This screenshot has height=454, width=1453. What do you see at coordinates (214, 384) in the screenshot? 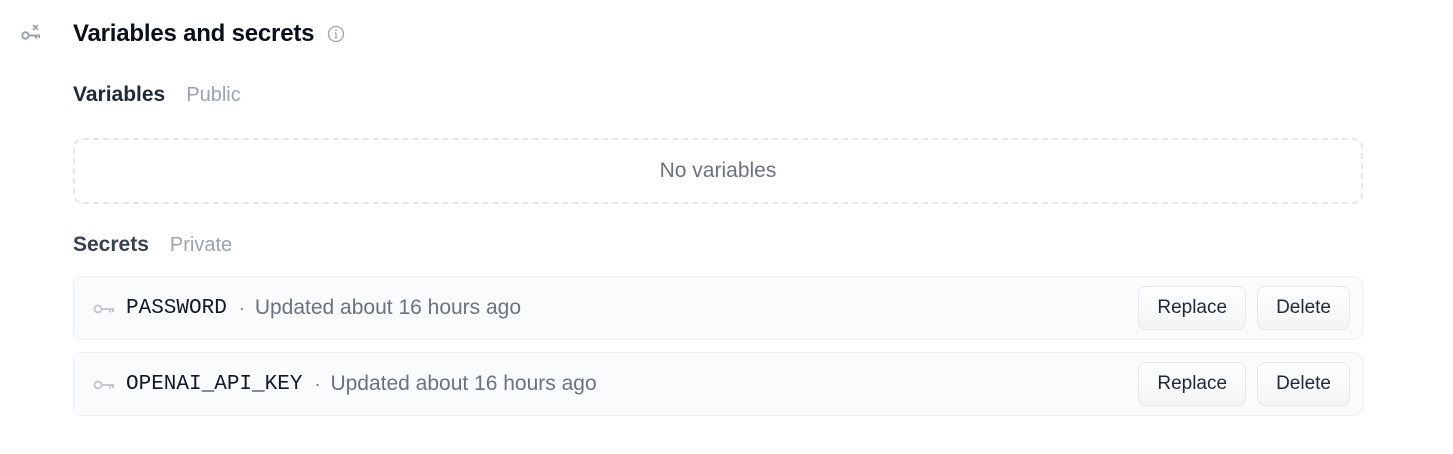
I see `secret-name: OPENAI_API_KEY` at bounding box center [214, 384].